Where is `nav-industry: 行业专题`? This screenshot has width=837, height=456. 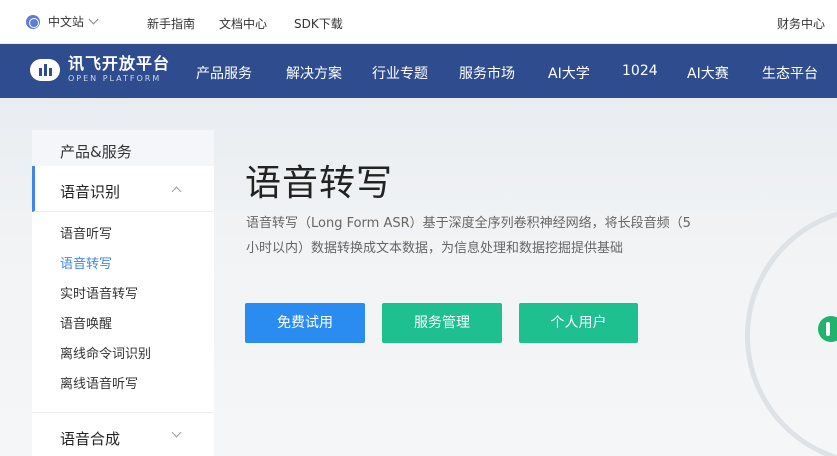
nav-industry: 行业专题 is located at coordinates (400, 73).